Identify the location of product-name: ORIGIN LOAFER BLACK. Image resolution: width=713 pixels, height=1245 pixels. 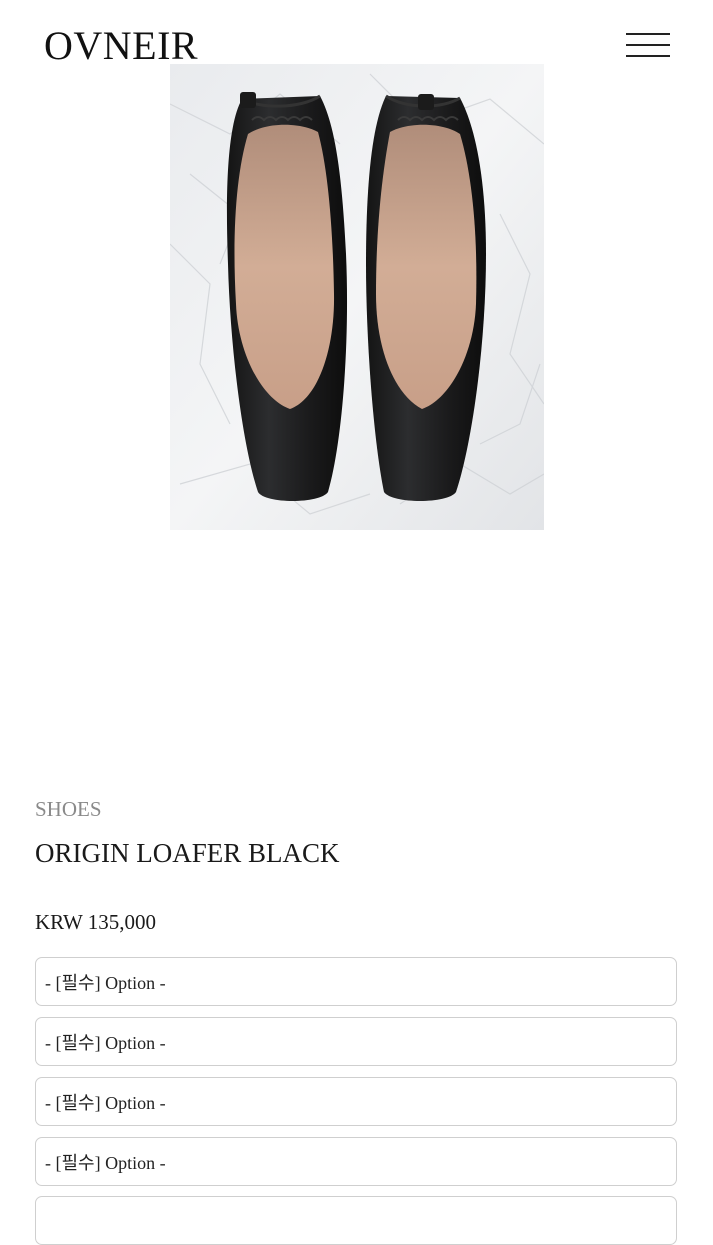
(187, 853).